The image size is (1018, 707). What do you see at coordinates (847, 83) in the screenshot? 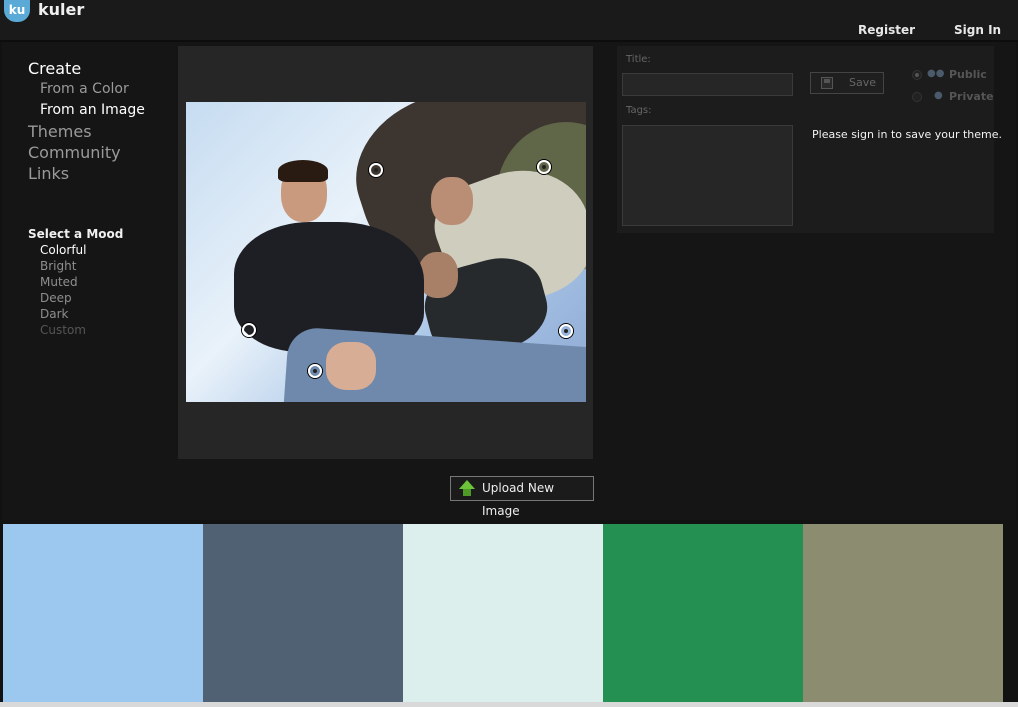
I see `save-button: Save` at bounding box center [847, 83].